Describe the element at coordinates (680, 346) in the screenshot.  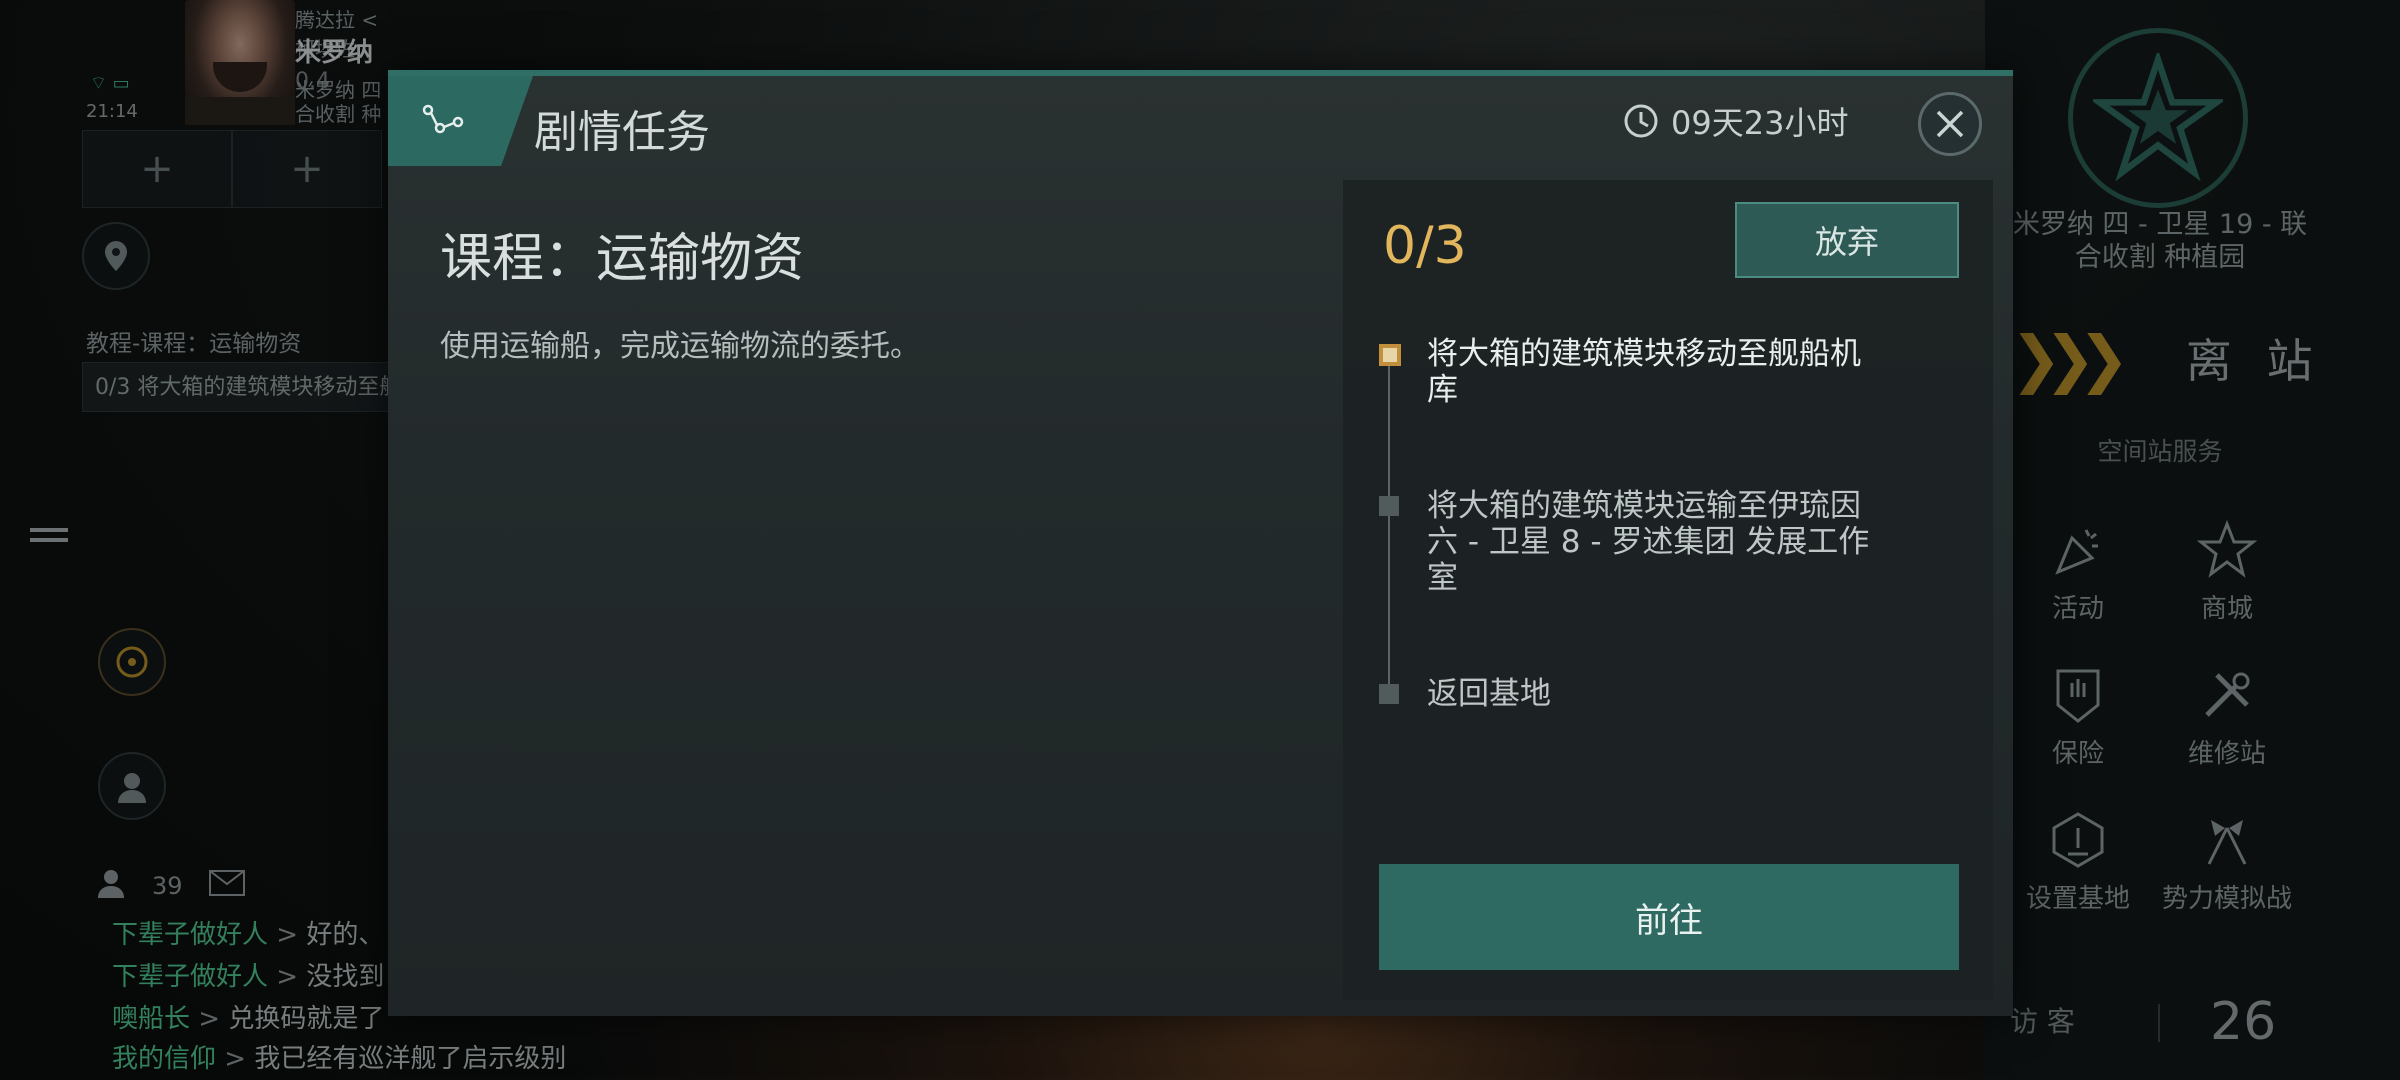
I see `quest-description: 使用运输船，完成运输物流的委托。` at that location.